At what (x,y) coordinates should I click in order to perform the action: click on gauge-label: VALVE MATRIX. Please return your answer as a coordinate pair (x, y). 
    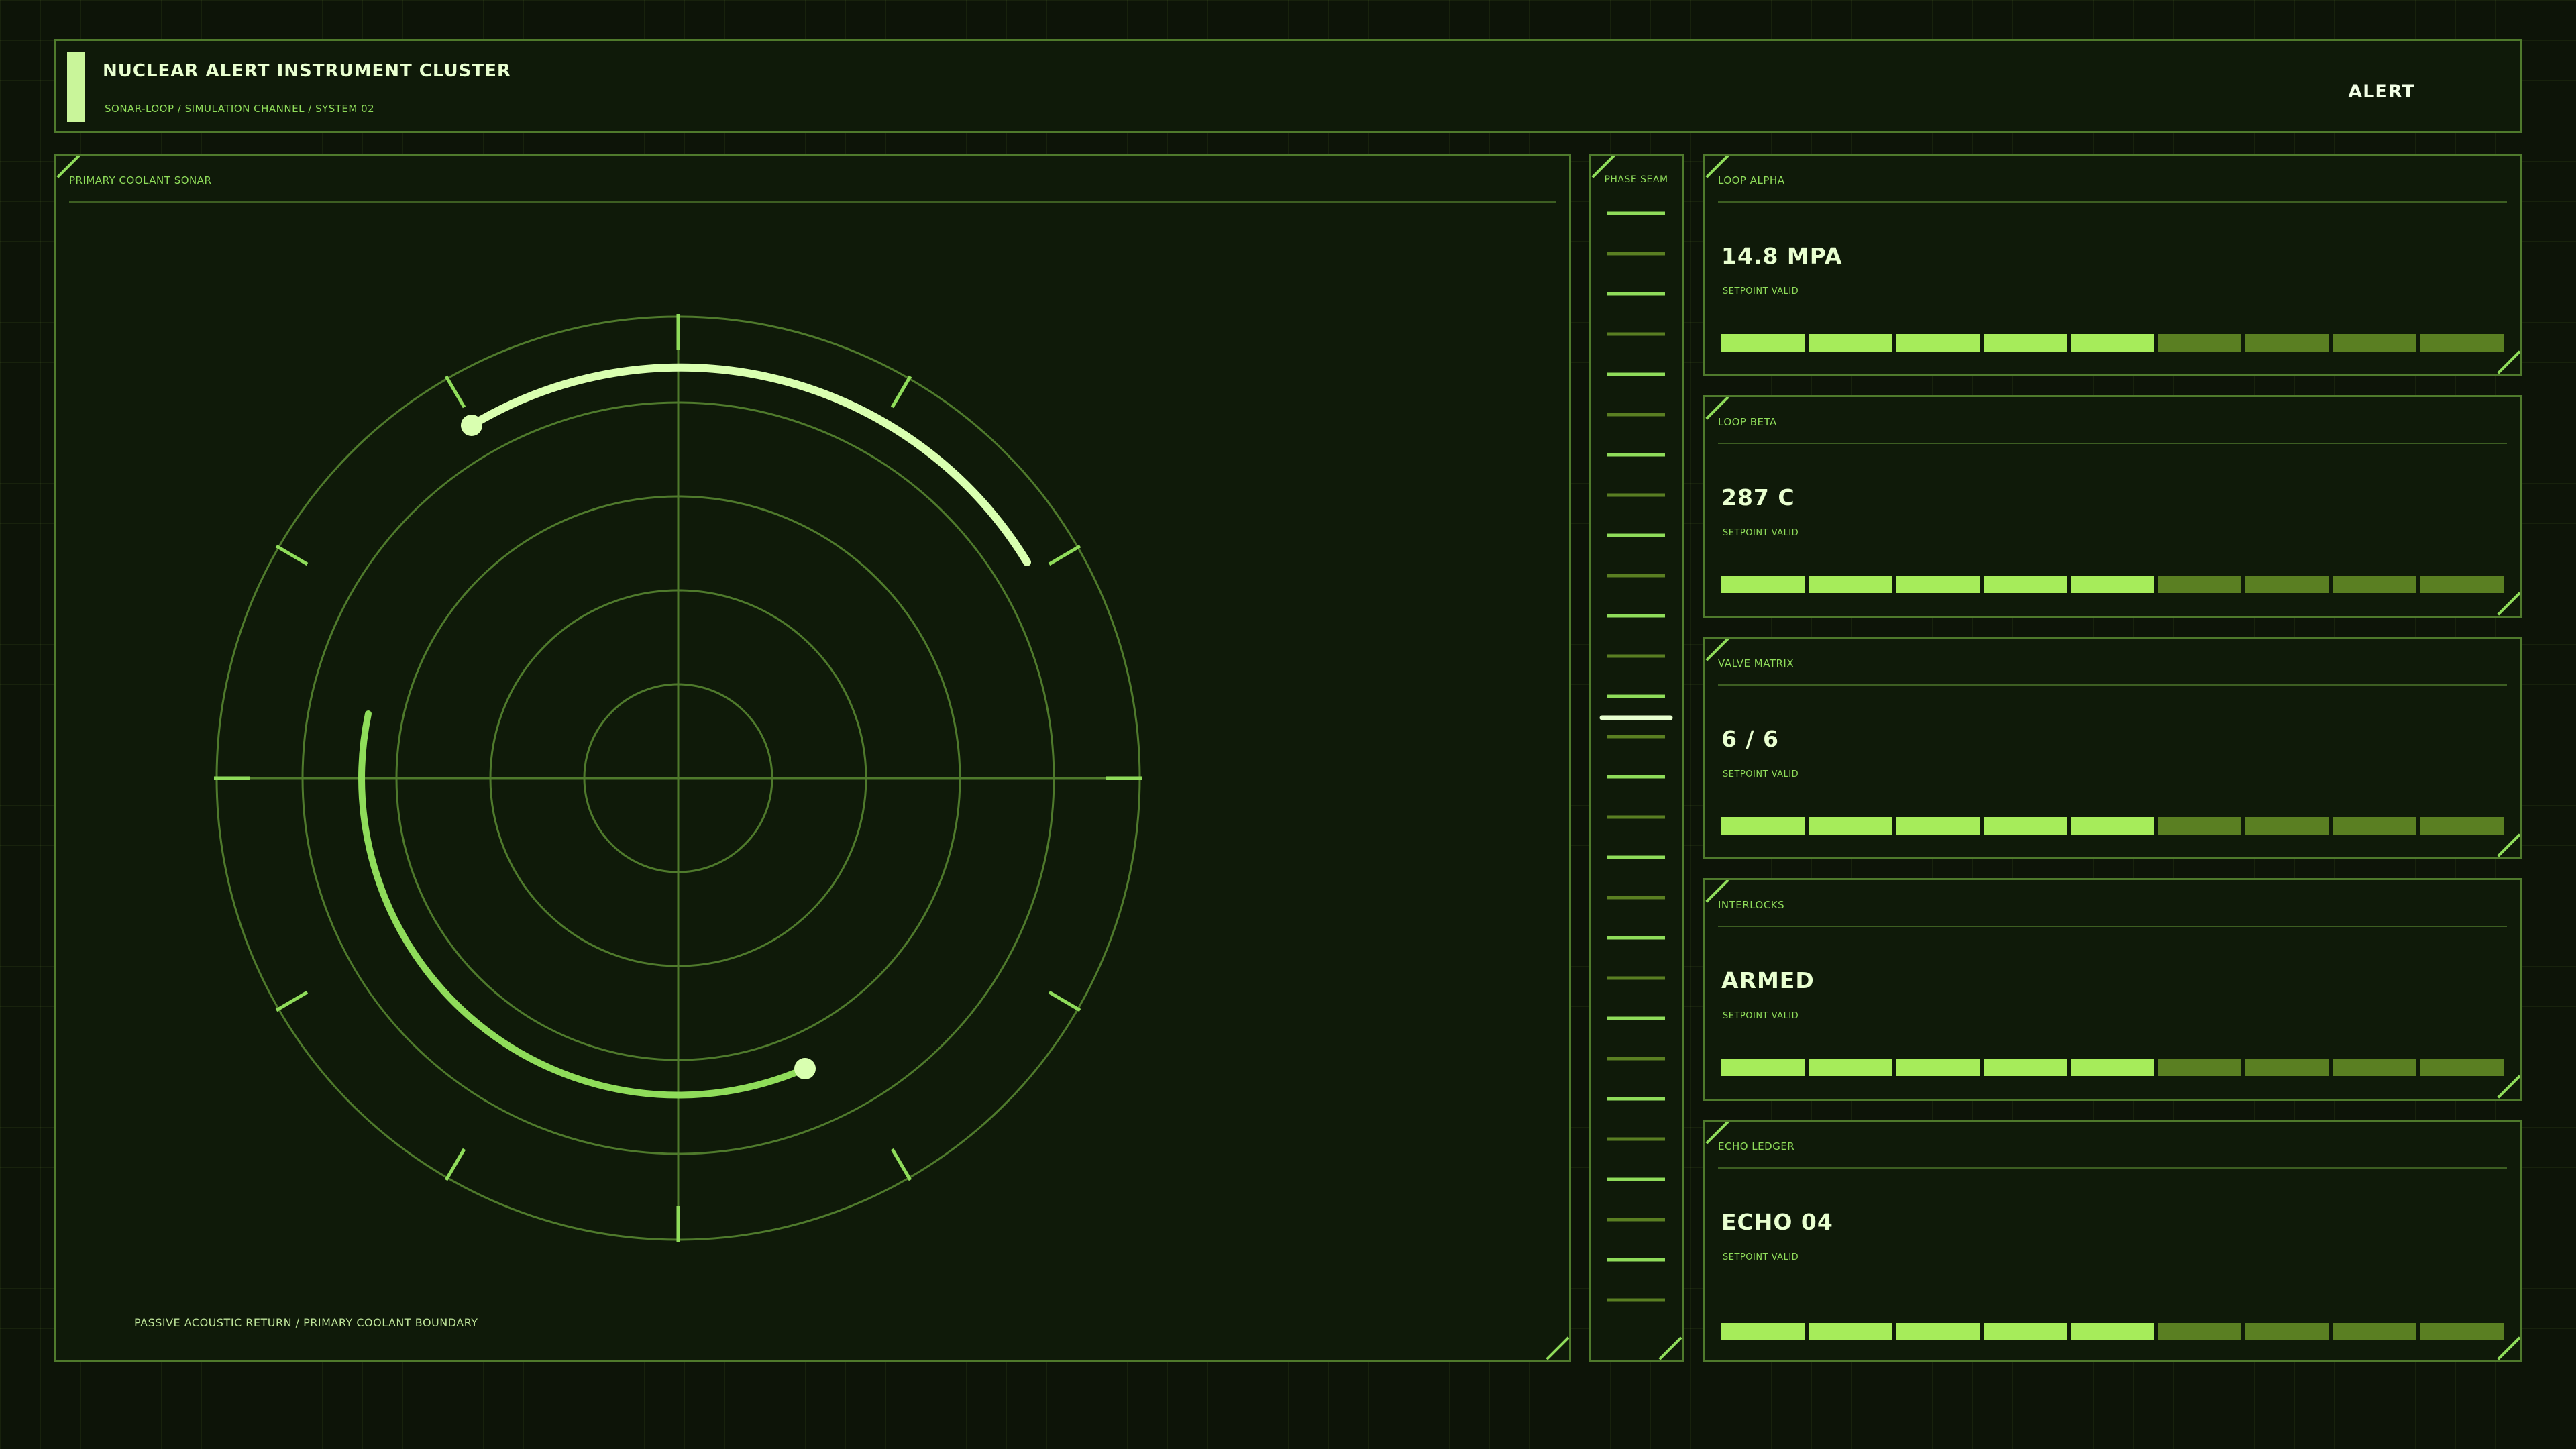
    Looking at the image, I should click on (1756, 663).